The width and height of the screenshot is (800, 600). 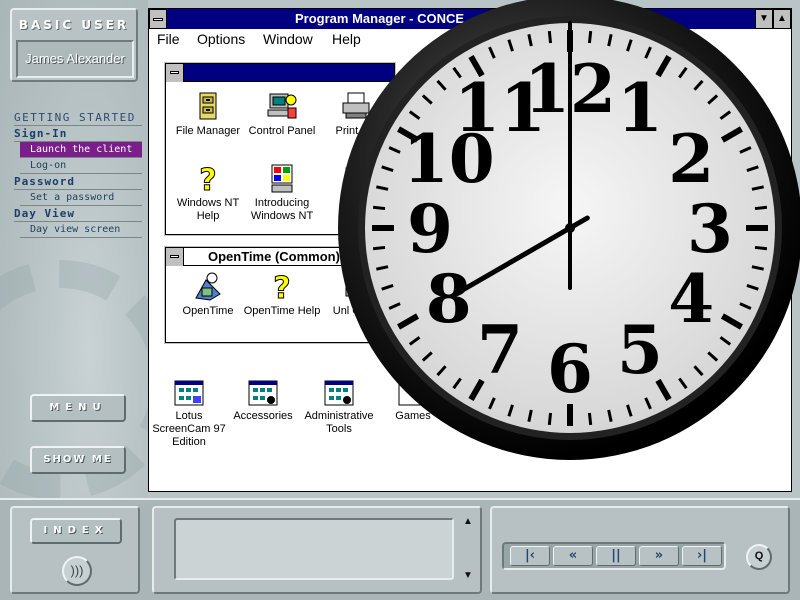 I want to click on nav-section-password: Password, so click(x=78, y=182).